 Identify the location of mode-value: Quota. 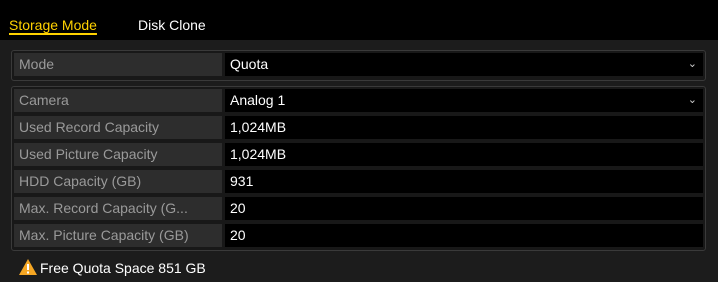
(249, 64).